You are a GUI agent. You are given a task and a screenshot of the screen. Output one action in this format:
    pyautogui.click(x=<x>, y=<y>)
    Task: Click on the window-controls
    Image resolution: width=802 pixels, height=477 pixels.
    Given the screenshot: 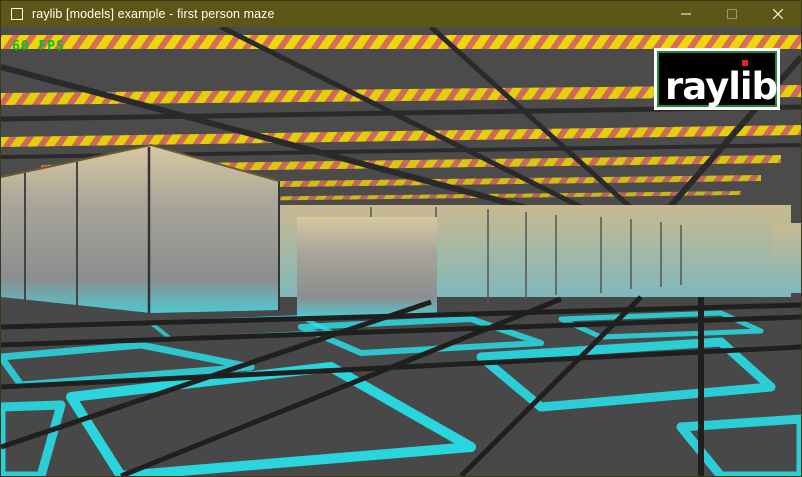 What is the action you would take?
    pyautogui.click(x=732, y=14)
    